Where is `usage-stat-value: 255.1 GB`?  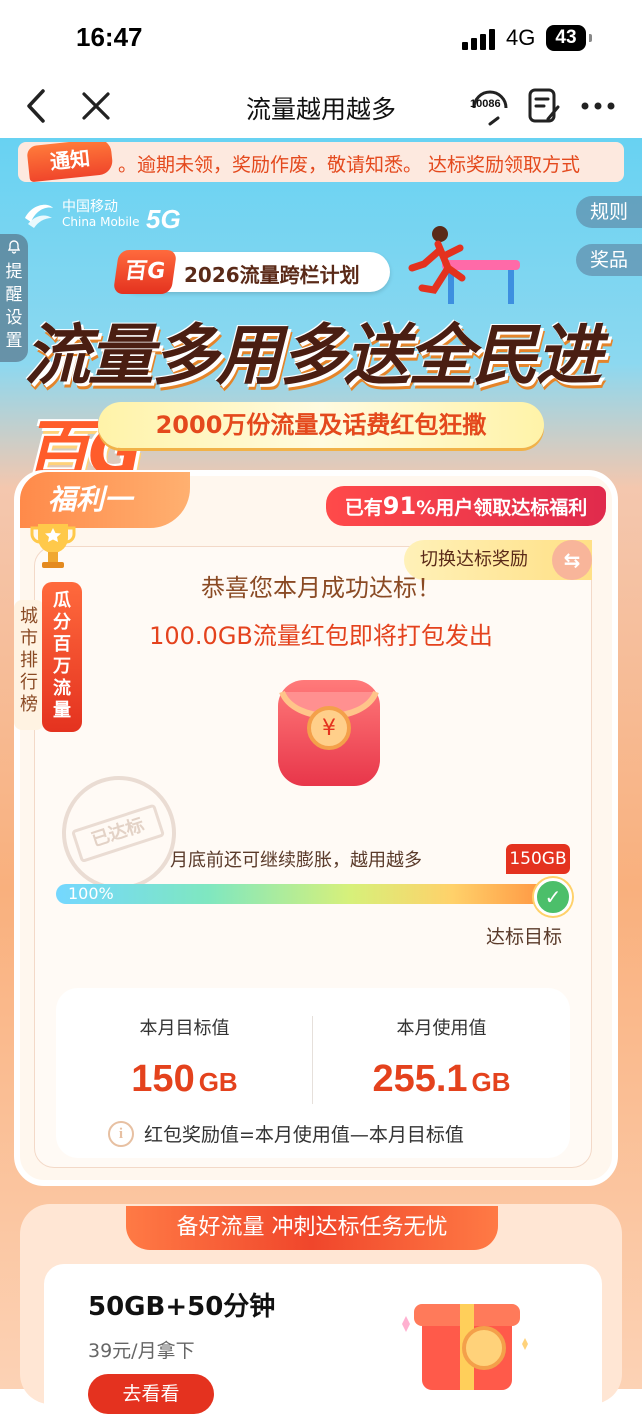
usage-stat-value: 255.1 GB is located at coordinates (441, 1079).